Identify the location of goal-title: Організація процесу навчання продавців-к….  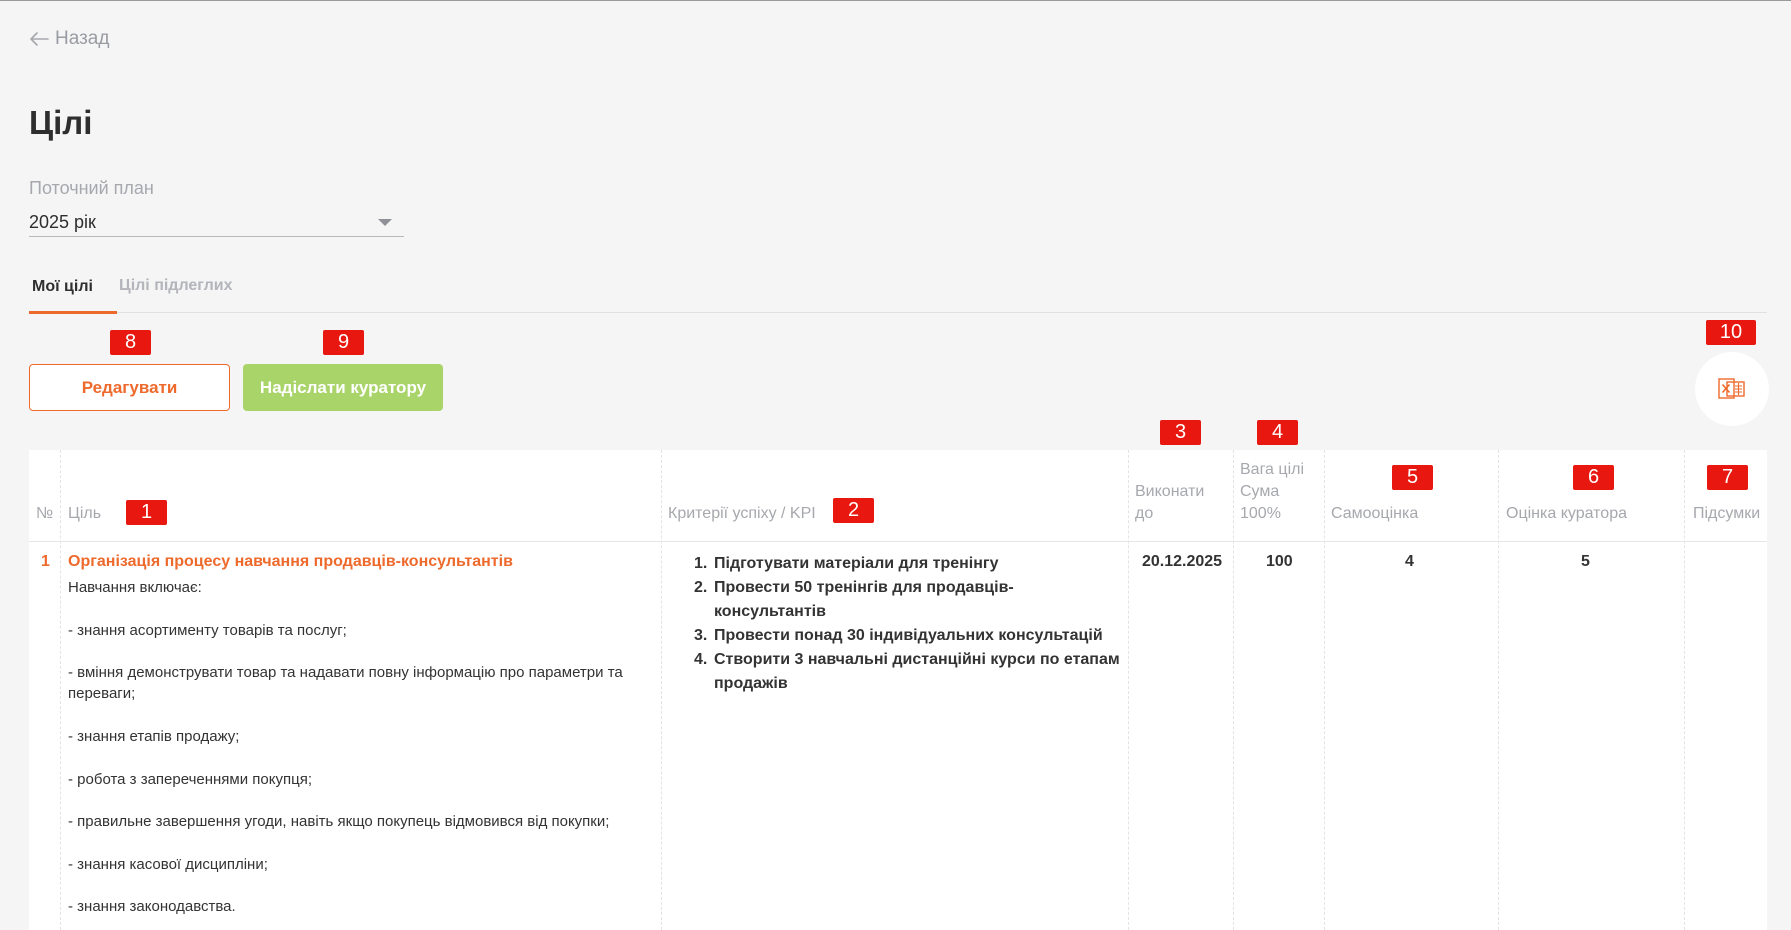
(290, 562).